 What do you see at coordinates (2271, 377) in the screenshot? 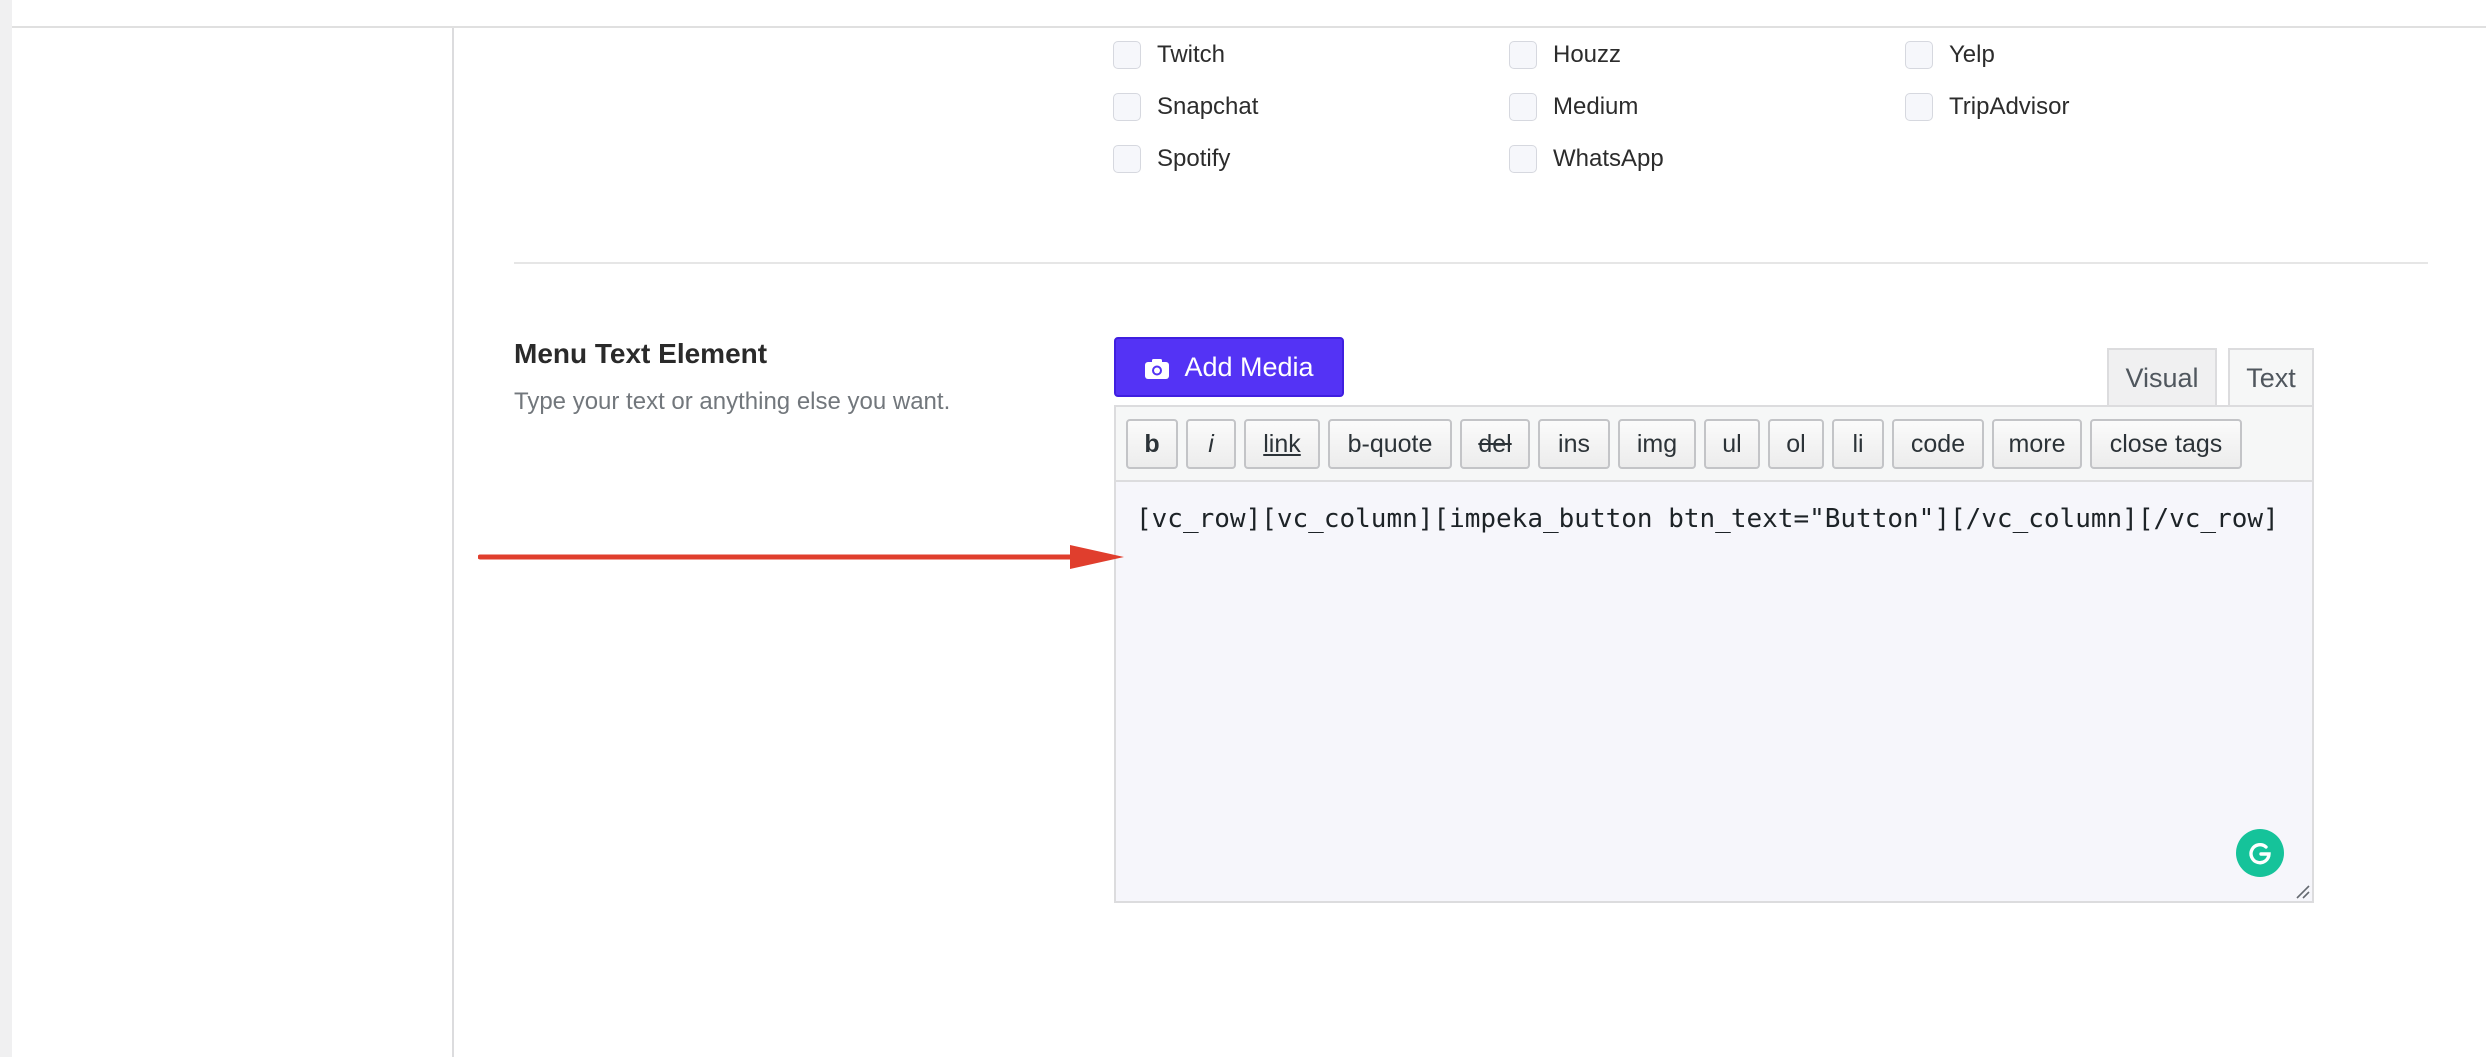
I see `tab-text: Text` at bounding box center [2271, 377].